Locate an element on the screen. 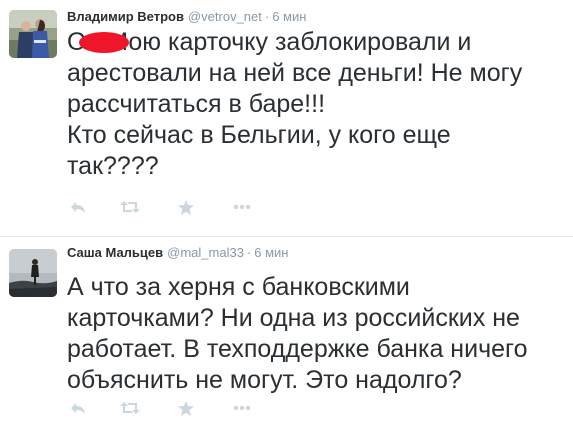 This screenshot has height=426, width=573. author-name: Саша Мальцев is located at coordinates (115, 252).